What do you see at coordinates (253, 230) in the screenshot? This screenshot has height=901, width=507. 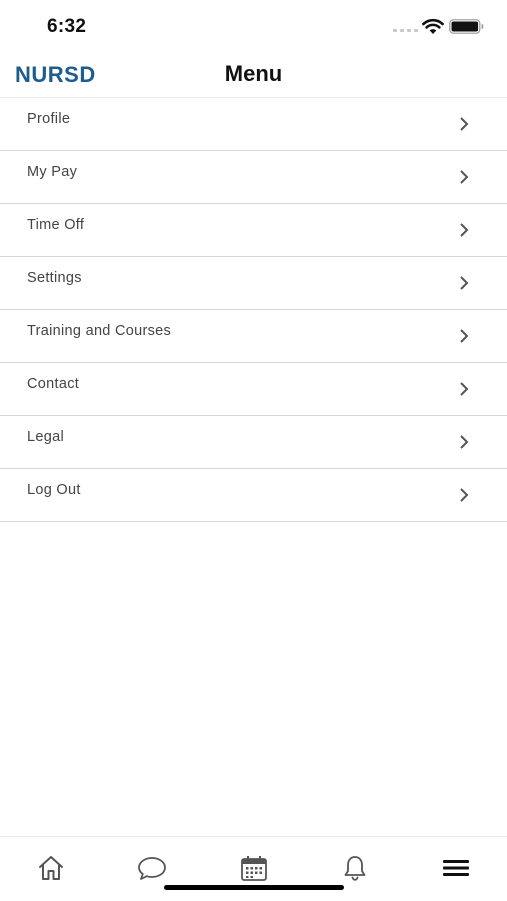 I see `menu-item-time-off: Time Off` at bounding box center [253, 230].